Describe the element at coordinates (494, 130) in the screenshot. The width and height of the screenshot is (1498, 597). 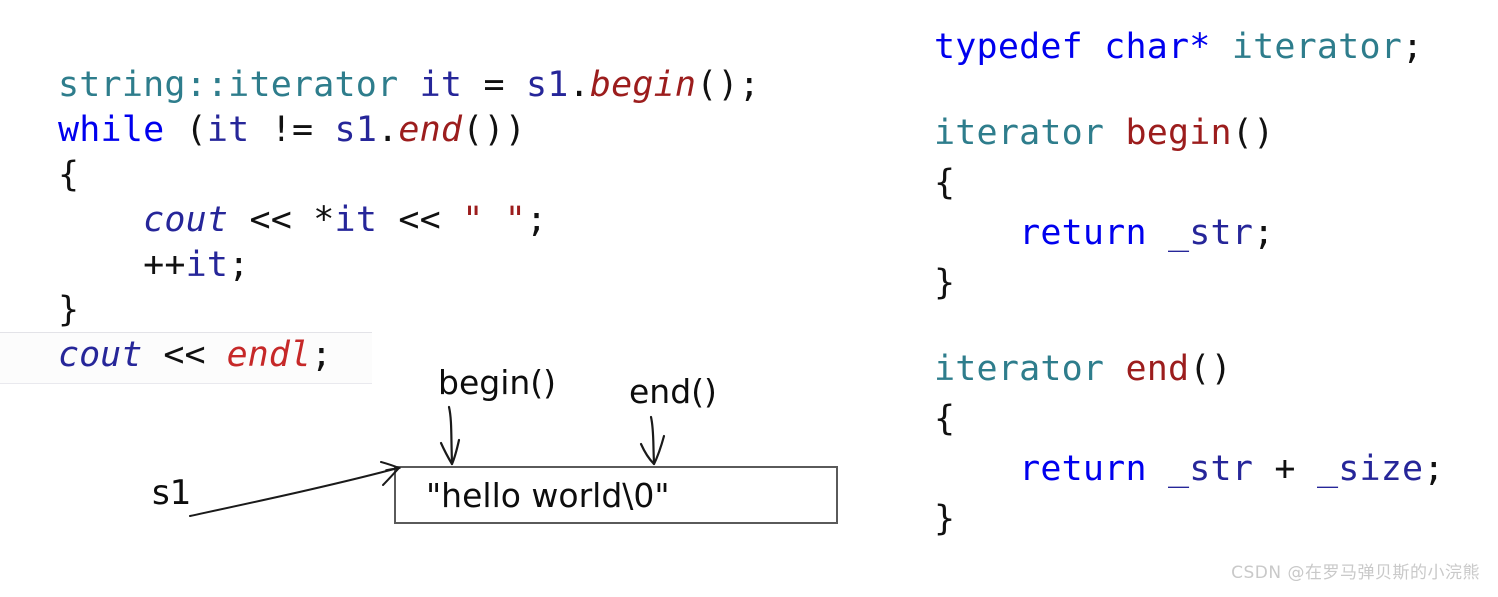
I see `code-token: ())` at that location.